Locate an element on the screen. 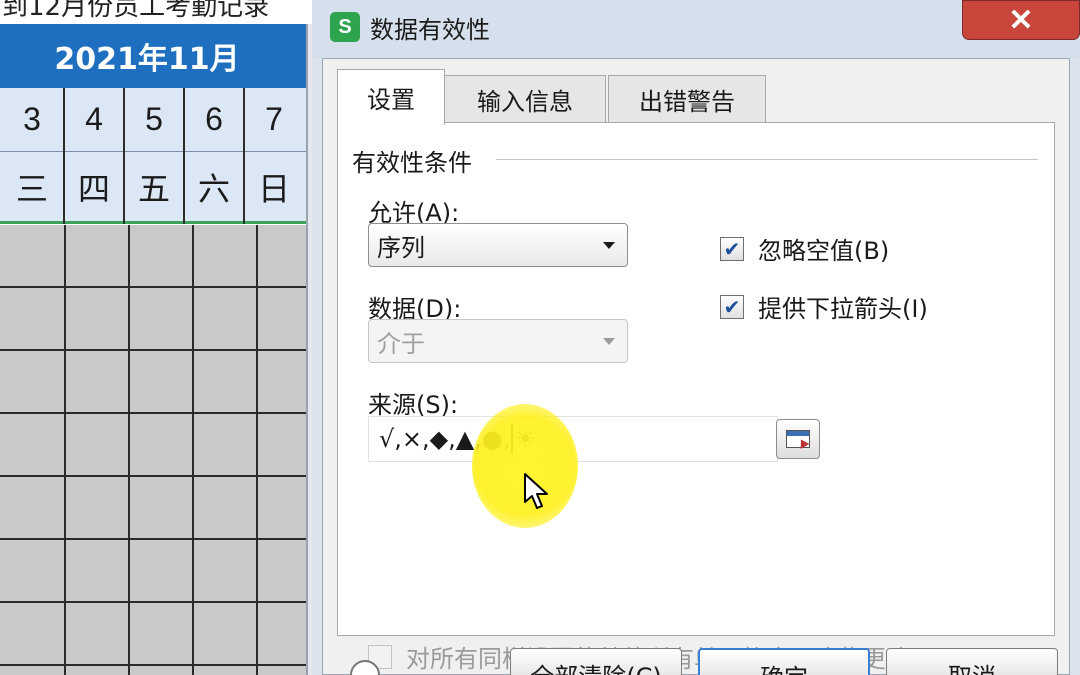 The height and width of the screenshot is (675, 1080). weekday-cell: 五 is located at coordinates (154, 186).